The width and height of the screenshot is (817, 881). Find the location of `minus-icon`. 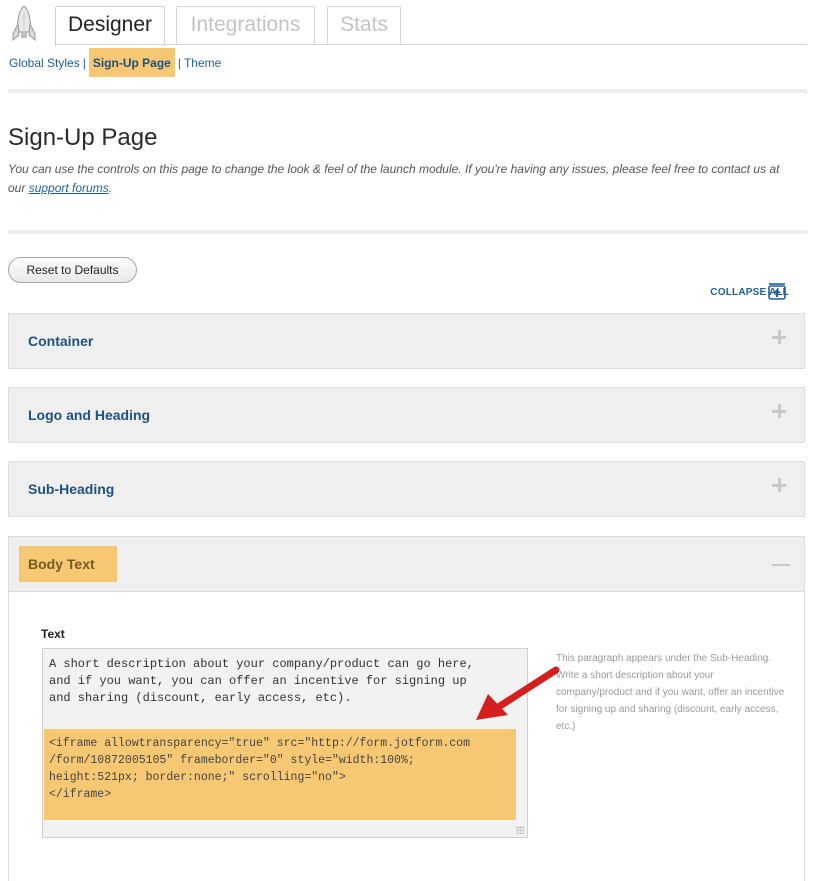

minus-icon is located at coordinates (781, 565).